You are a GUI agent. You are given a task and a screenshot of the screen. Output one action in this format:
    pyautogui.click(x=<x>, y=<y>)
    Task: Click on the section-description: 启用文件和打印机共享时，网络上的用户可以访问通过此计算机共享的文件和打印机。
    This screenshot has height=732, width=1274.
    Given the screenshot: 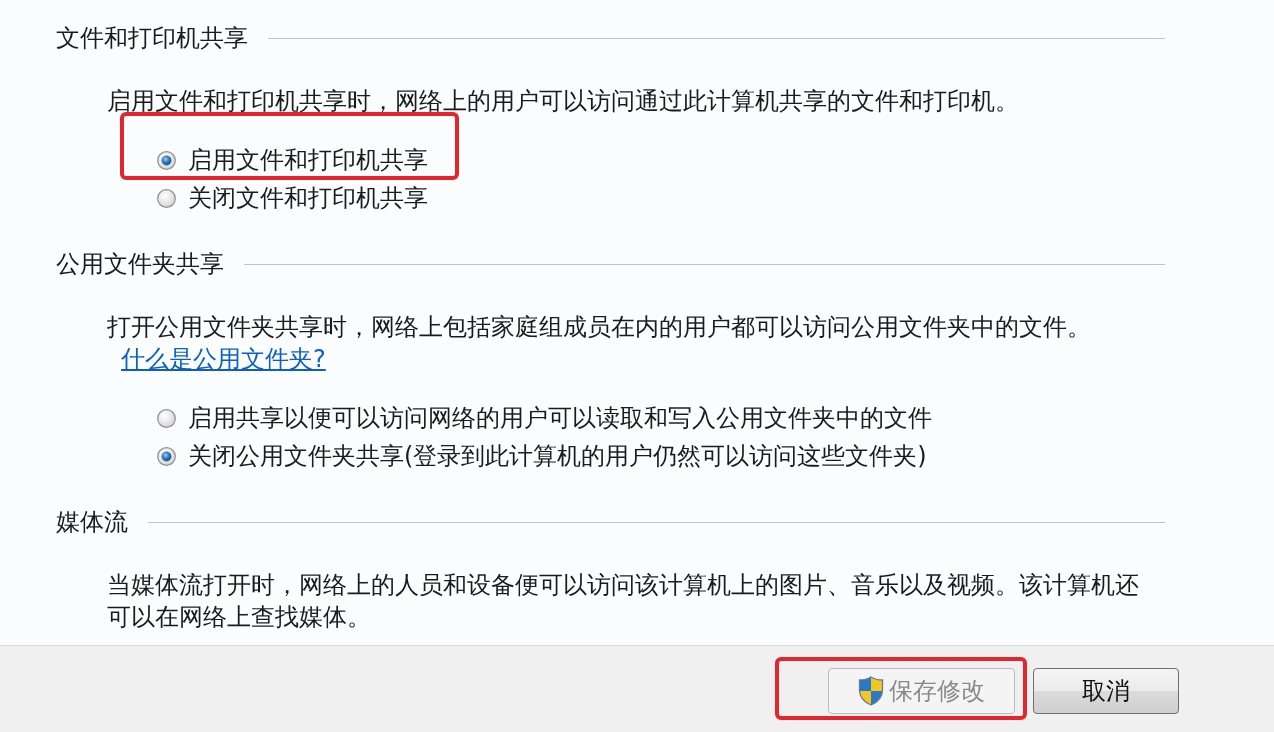 What is the action you would take?
    pyautogui.click(x=563, y=101)
    